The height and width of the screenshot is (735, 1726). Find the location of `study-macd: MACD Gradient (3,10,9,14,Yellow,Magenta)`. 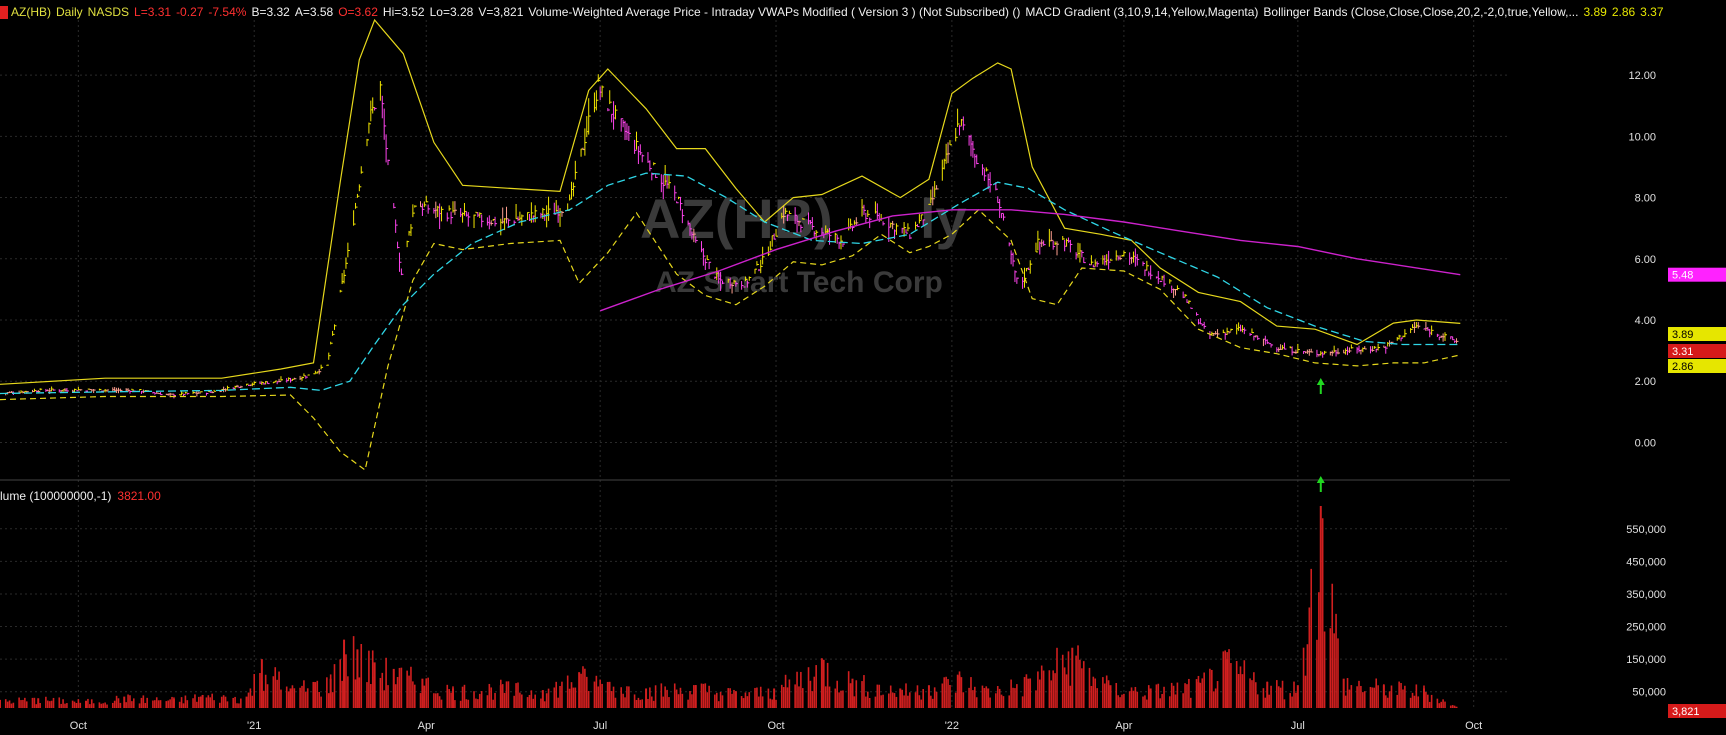

study-macd: MACD Gradient (3,10,9,14,Yellow,Magenta) is located at coordinates (1141, 12).